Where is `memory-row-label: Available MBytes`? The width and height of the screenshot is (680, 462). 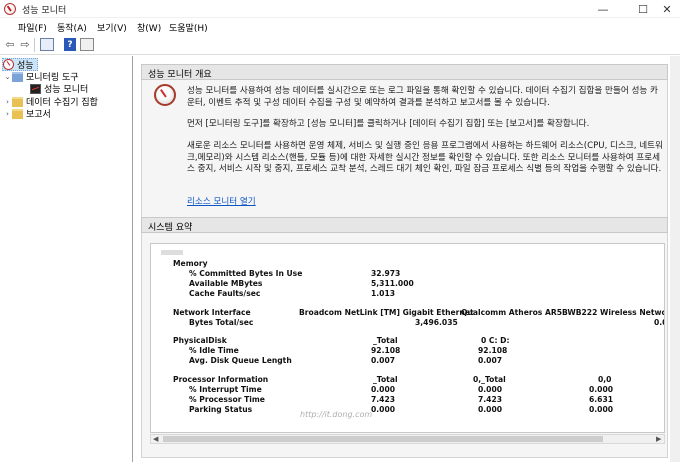
memory-row-label: Available MBytes is located at coordinates (226, 283).